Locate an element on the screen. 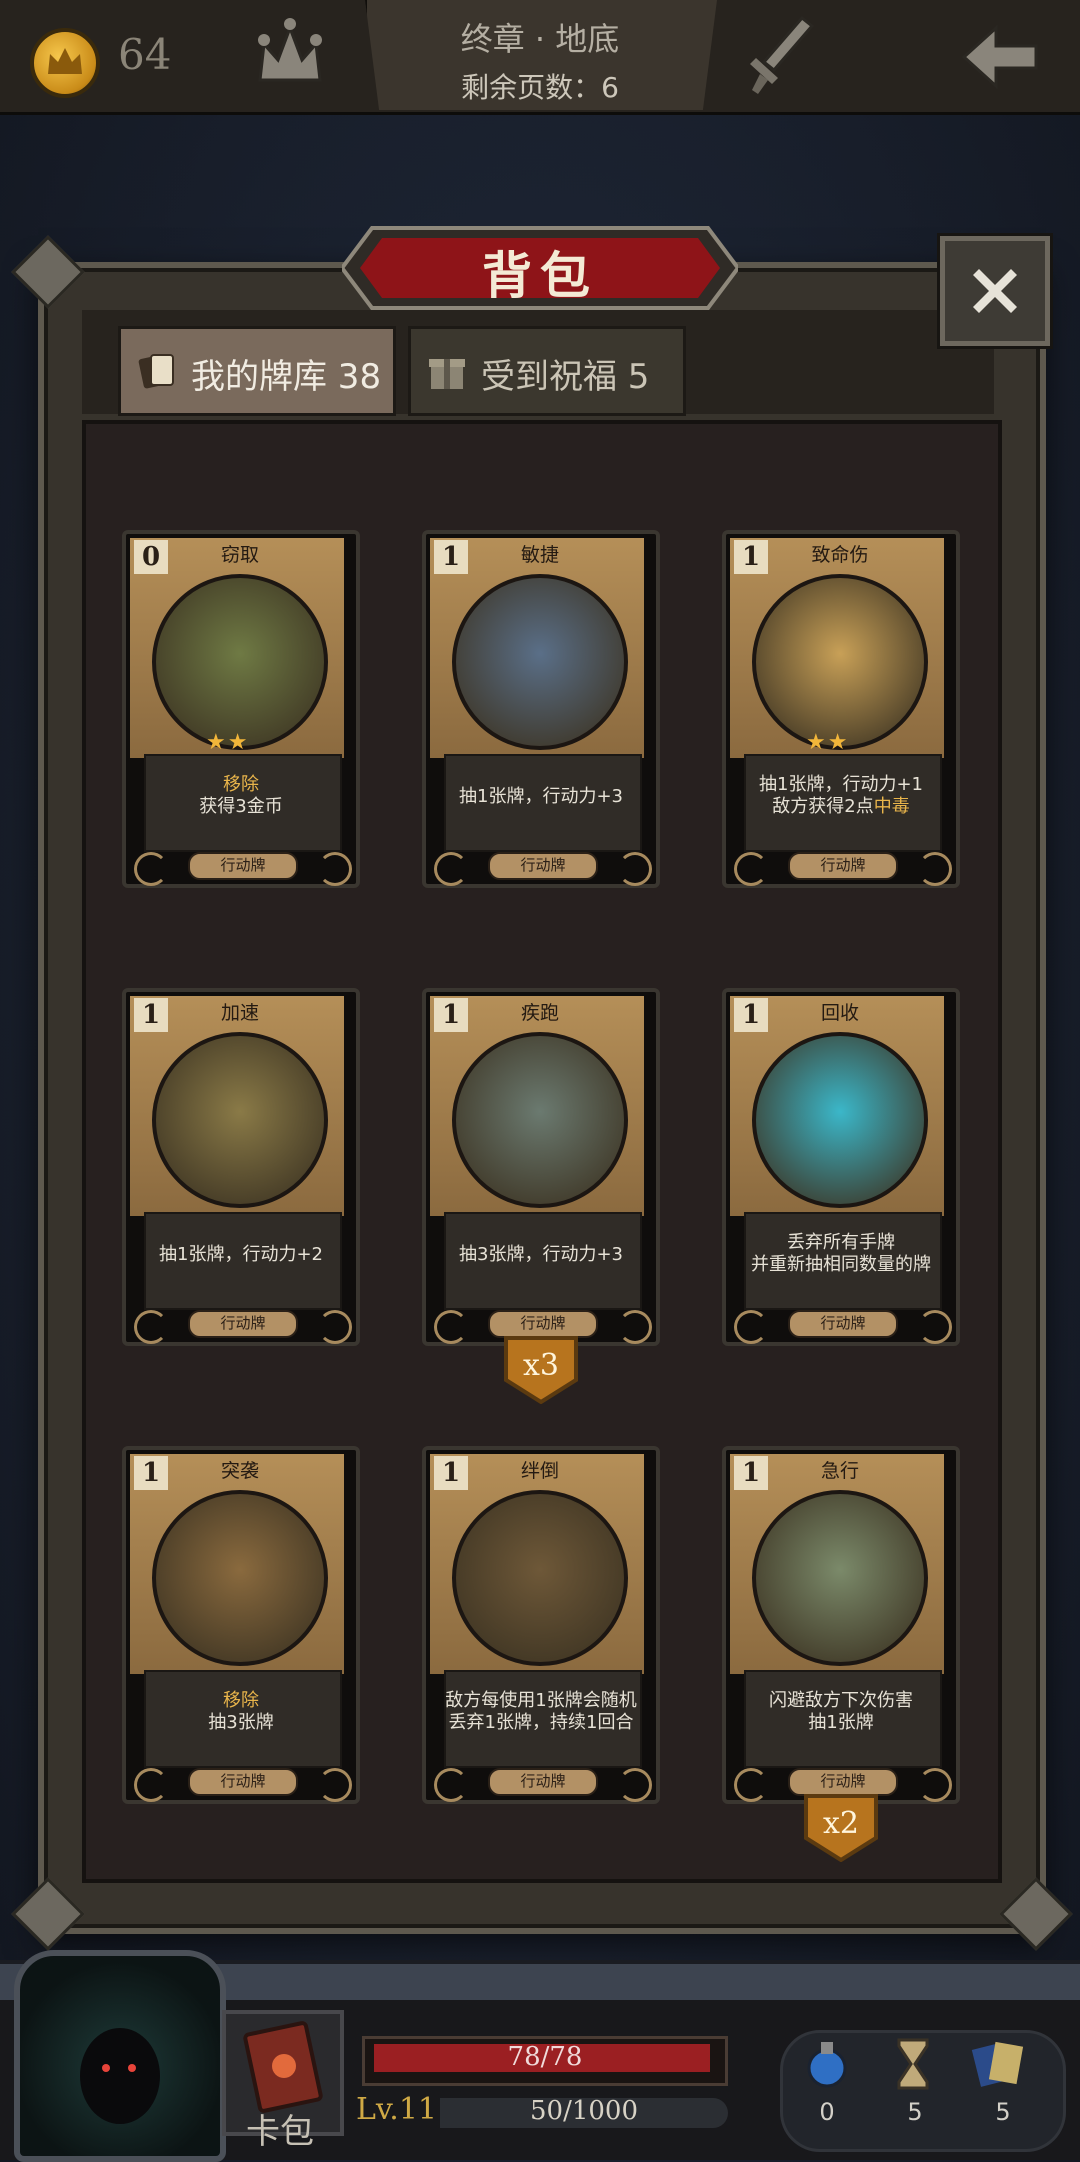  card-desc: 抽3张牌，行动力+3 is located at coordinates (541, 1254).